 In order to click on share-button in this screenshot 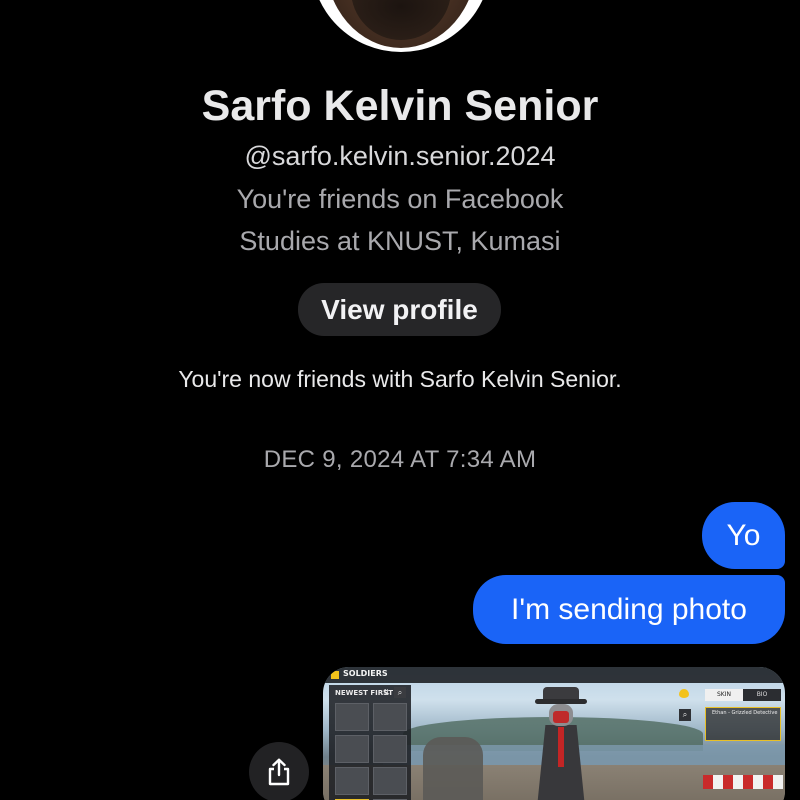, I will do `click(279, 771)`.